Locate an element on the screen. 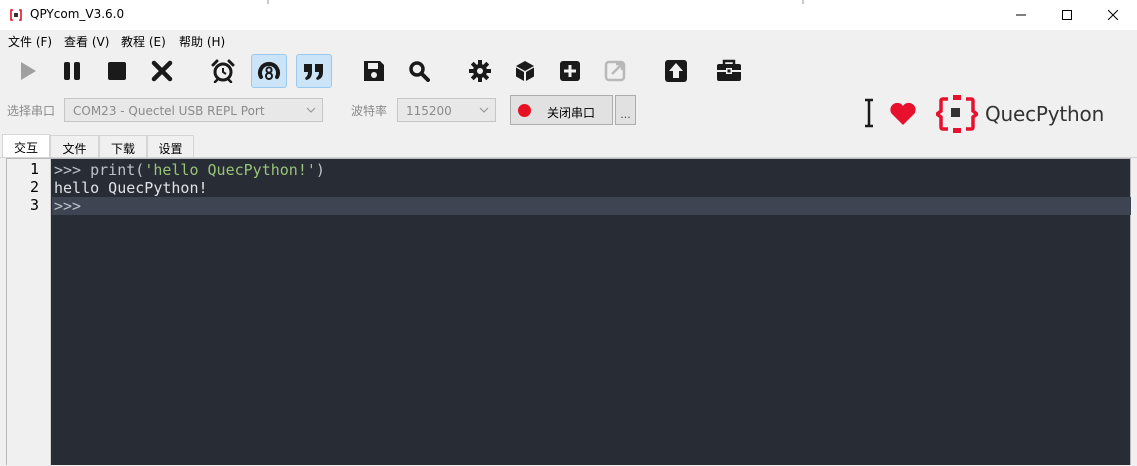  close-port-label: 关闭串口 is located at coordinates (571, 113).